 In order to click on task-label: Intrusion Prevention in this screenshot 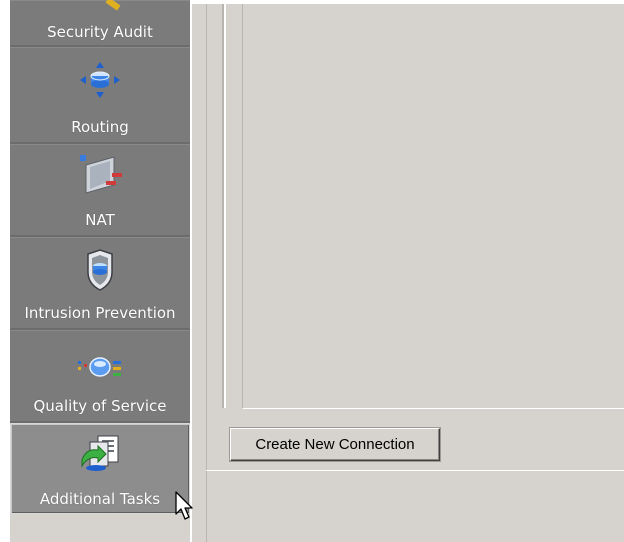, I will do `click(100, 313)`.